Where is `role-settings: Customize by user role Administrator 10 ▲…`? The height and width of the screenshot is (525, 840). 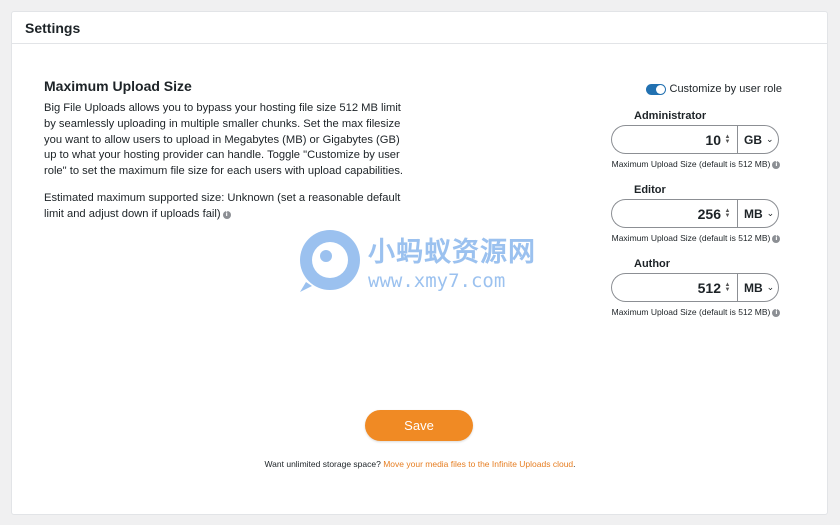 role-settings: Customize by user role Administrator 10 ▲… is located at coordinates (696, 207).